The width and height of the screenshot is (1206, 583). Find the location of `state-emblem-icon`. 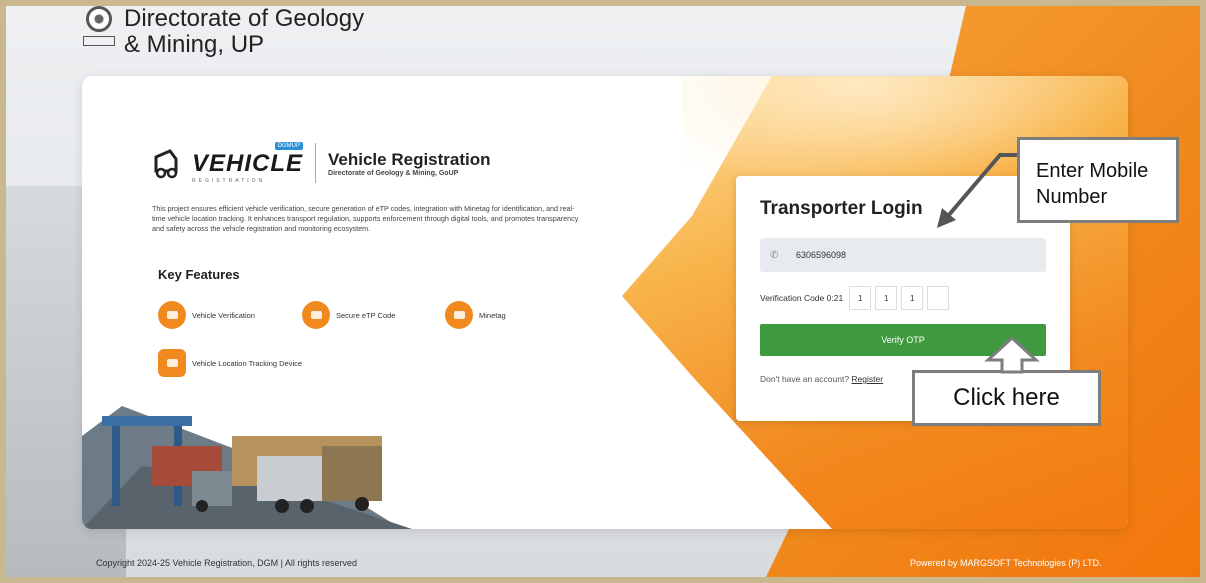

state-emblem-icon is located at coordinates (99, 34).